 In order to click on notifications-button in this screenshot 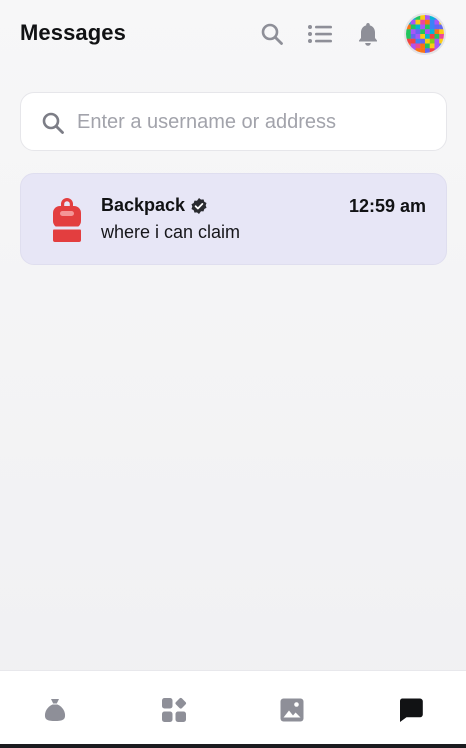, I will do `click(368, 34)`.